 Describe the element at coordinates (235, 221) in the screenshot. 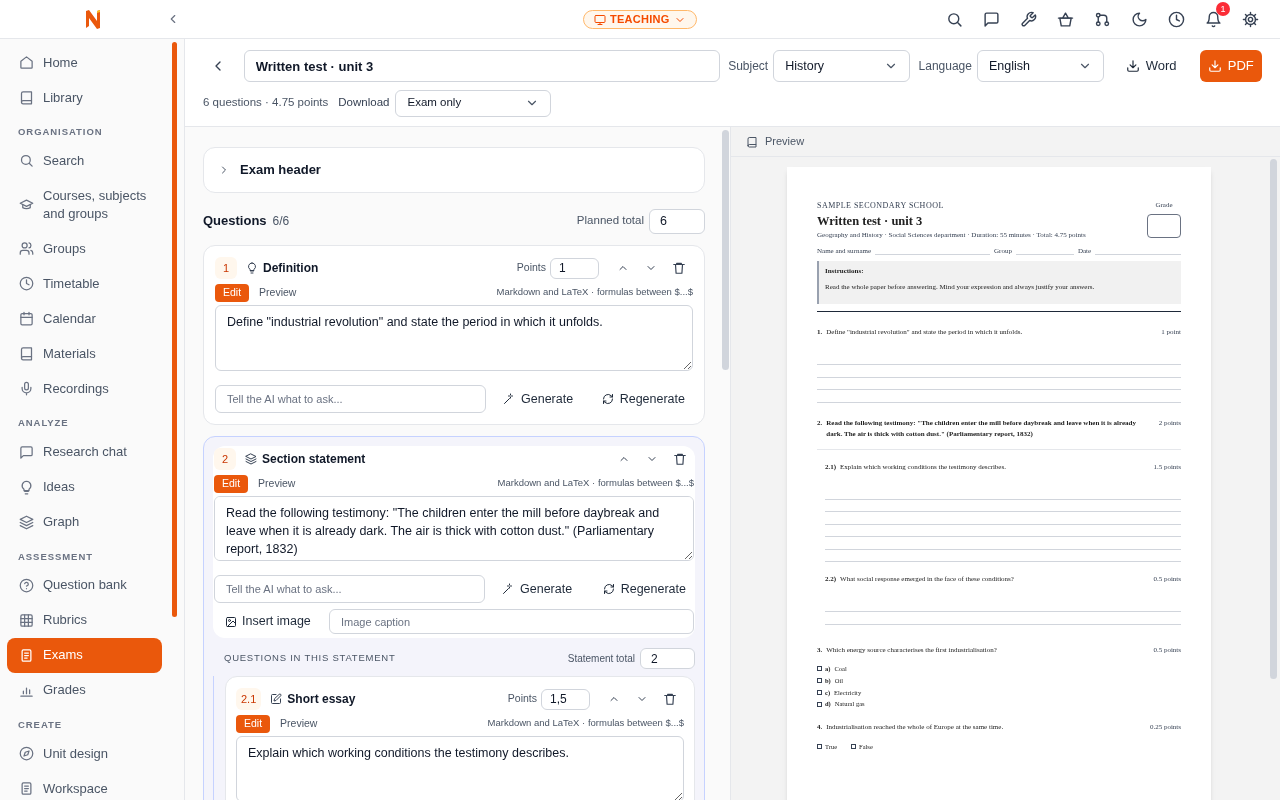

I see `questions-heading: Questions` at that location.